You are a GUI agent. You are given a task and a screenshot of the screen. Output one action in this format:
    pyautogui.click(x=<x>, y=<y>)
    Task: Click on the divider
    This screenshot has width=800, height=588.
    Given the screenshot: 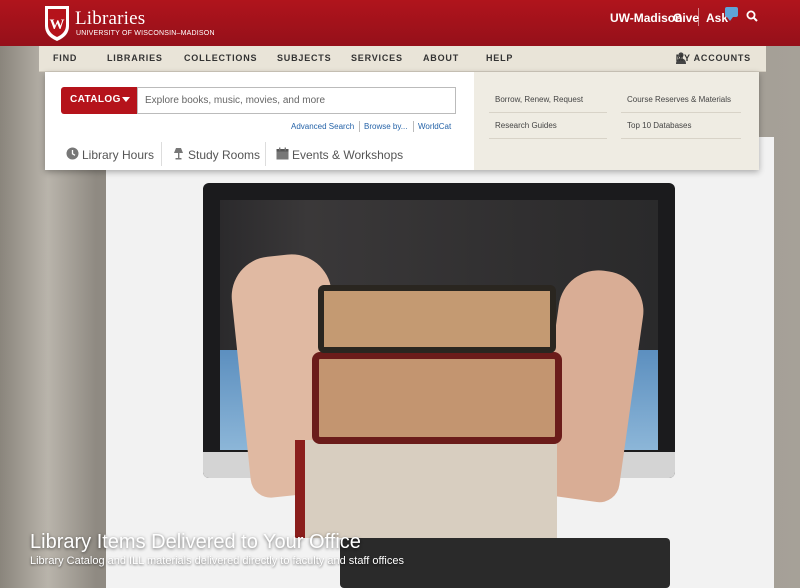 What is the action you would take?
    pyautogui.click(x=698, y=17)
    